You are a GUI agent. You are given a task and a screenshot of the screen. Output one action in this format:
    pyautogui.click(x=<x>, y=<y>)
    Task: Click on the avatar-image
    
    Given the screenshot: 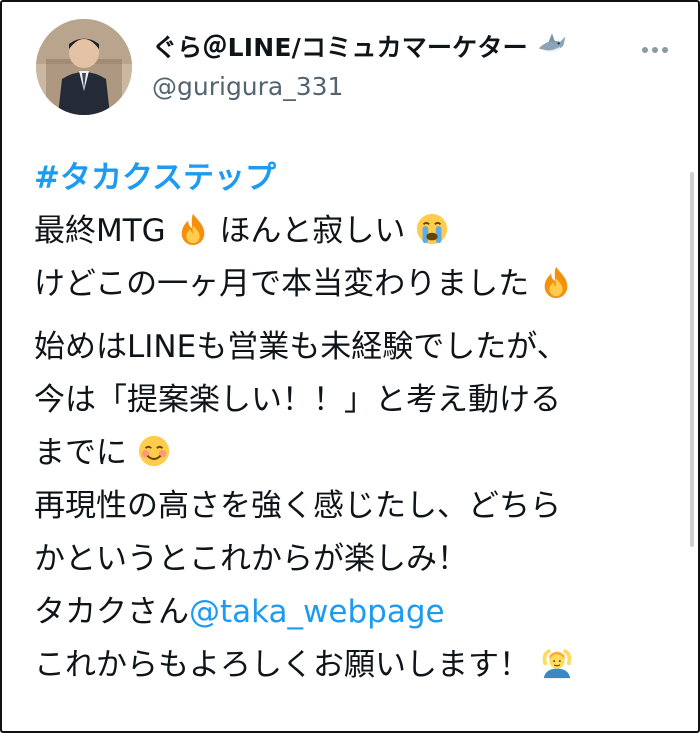 What is the action you would take?
    pyautogui.click(x=84, y=67)
    